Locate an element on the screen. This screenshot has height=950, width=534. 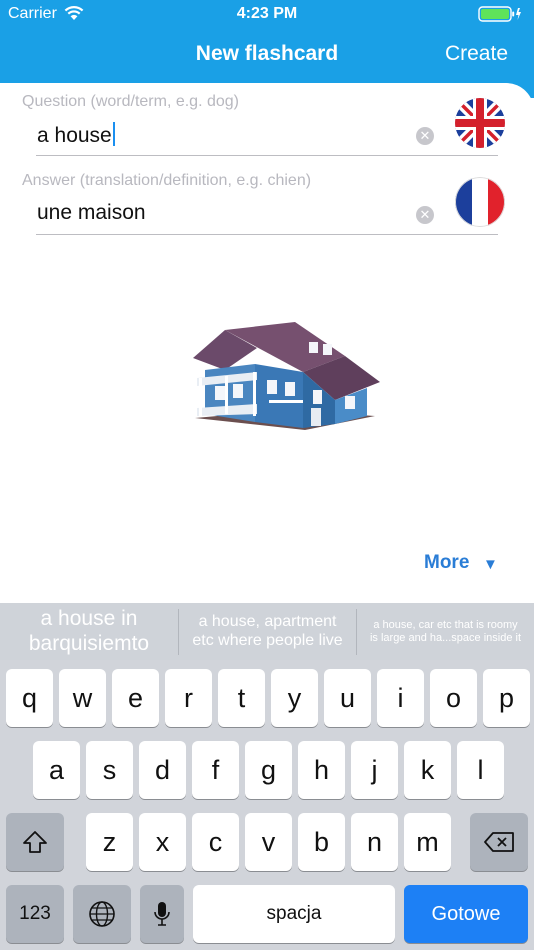
key-w: w is located at coordinates (82, 698).